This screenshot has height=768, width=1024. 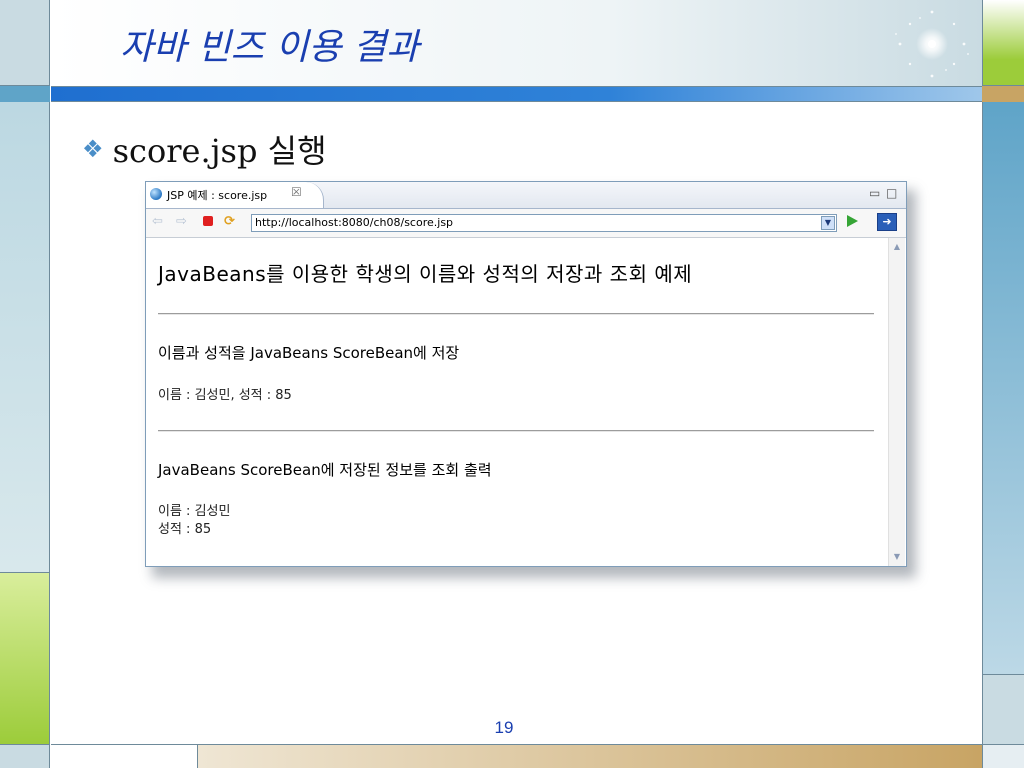 I want to click on section2-name: 이름 : 김성민, so click(x=194, y=511).